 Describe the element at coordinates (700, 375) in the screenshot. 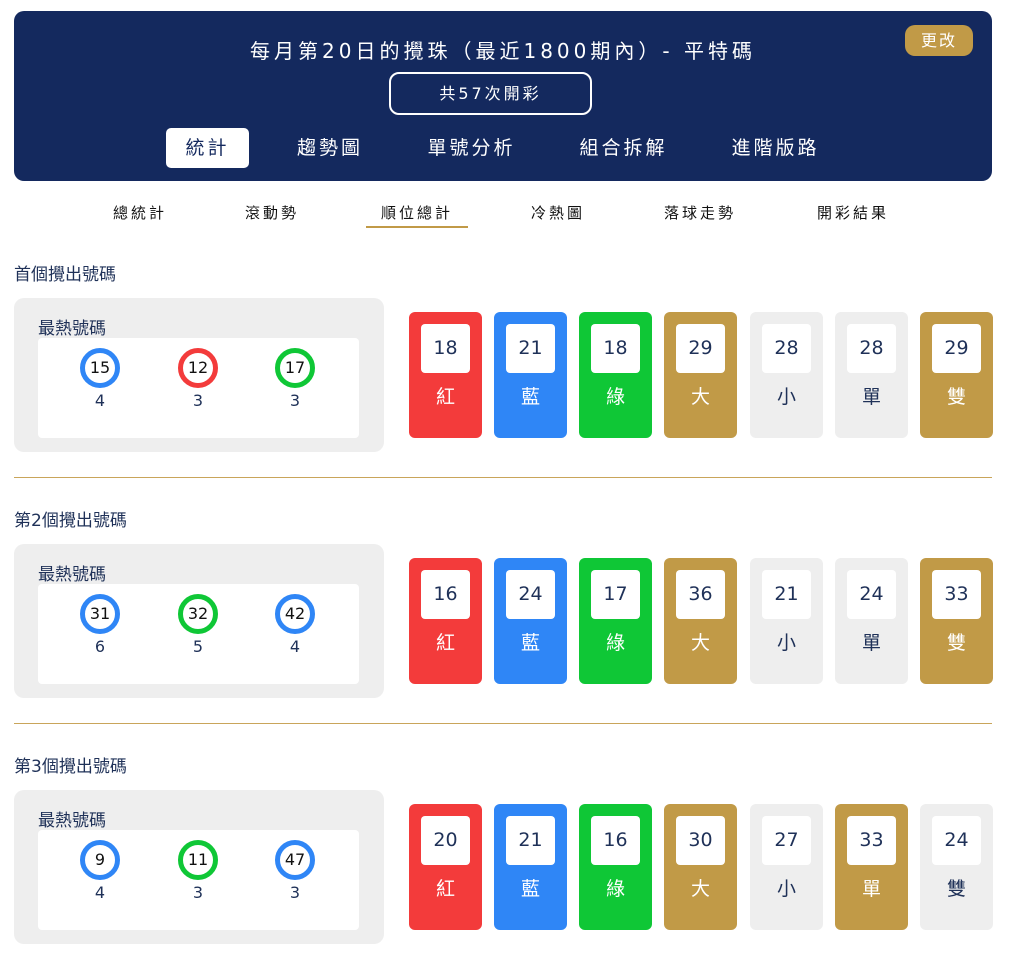

I see `stat-card: 29 大` at that location.